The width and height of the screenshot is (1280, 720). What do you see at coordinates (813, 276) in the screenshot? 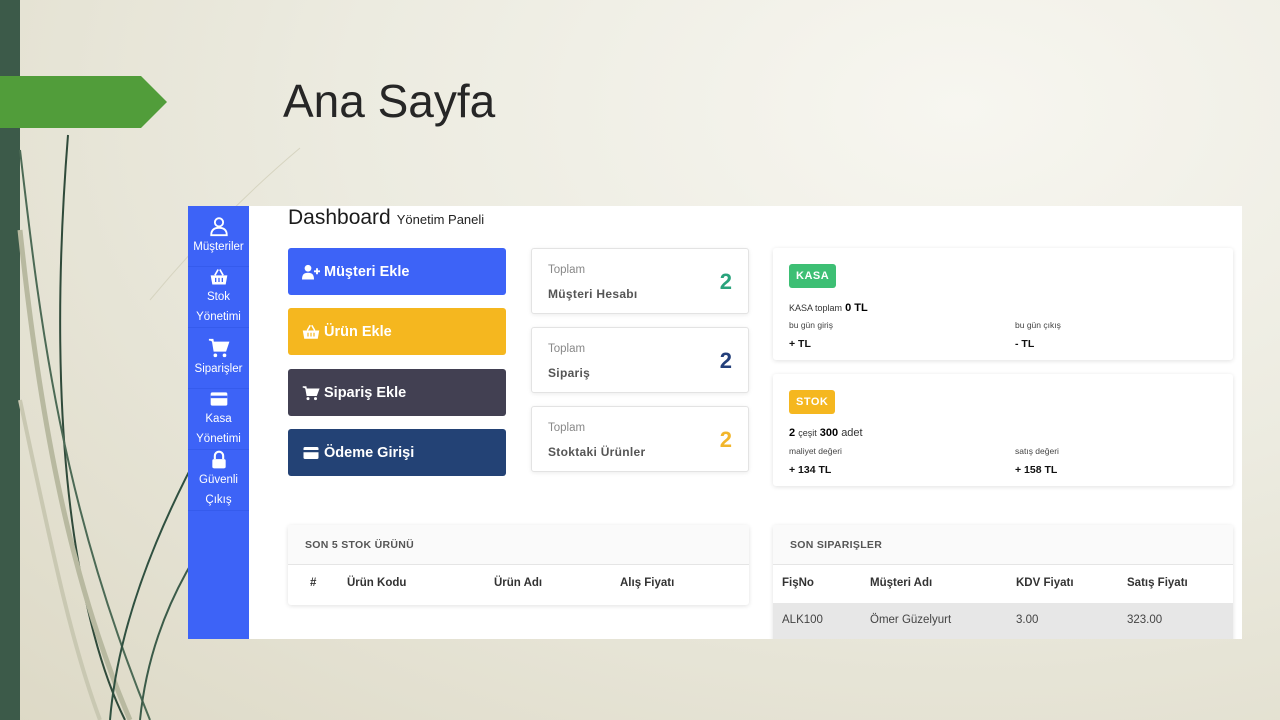
I see `cash-badge: KASA` at bounding box center [813, 276].